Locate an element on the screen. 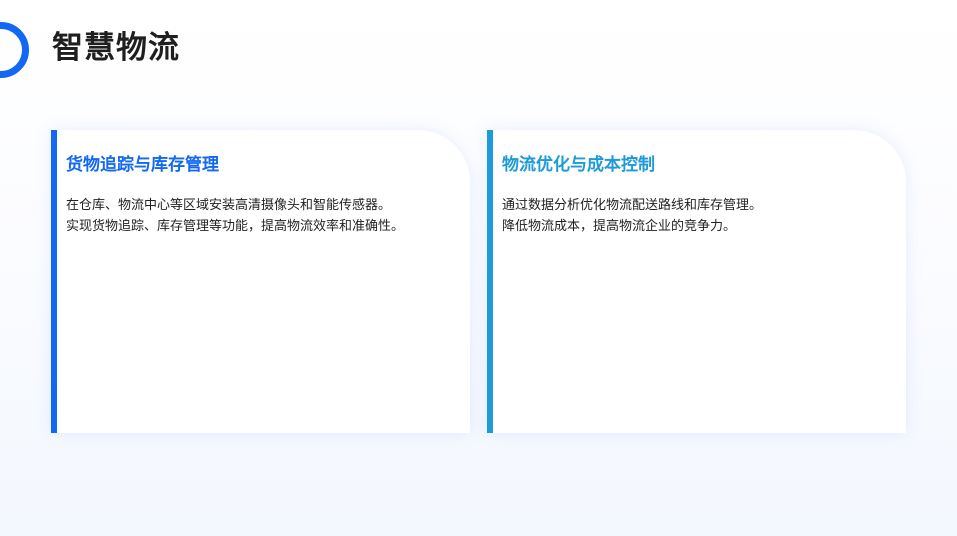 This screenshot has width=957, height=536. card-title: 物流优化与成本控制 is located at coordinates (578, 165).